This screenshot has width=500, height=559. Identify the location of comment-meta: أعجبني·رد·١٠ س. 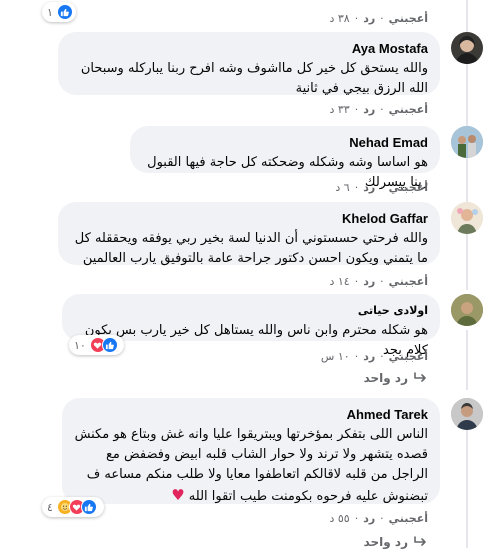
(374, 356).